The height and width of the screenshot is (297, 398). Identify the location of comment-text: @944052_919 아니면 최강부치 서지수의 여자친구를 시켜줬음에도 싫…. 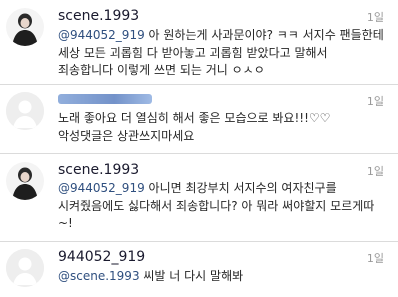
(221, 206).